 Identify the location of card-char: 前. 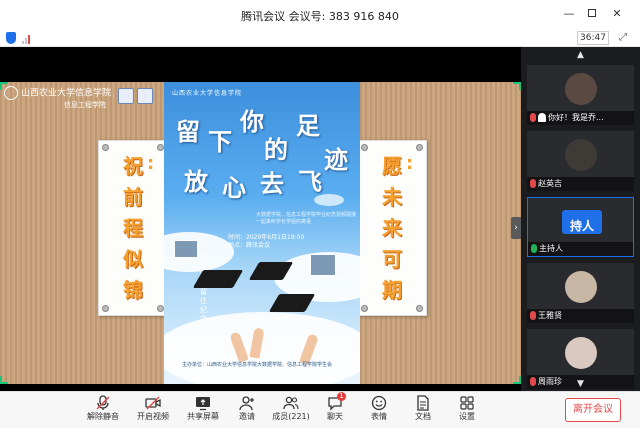
(133, 197).